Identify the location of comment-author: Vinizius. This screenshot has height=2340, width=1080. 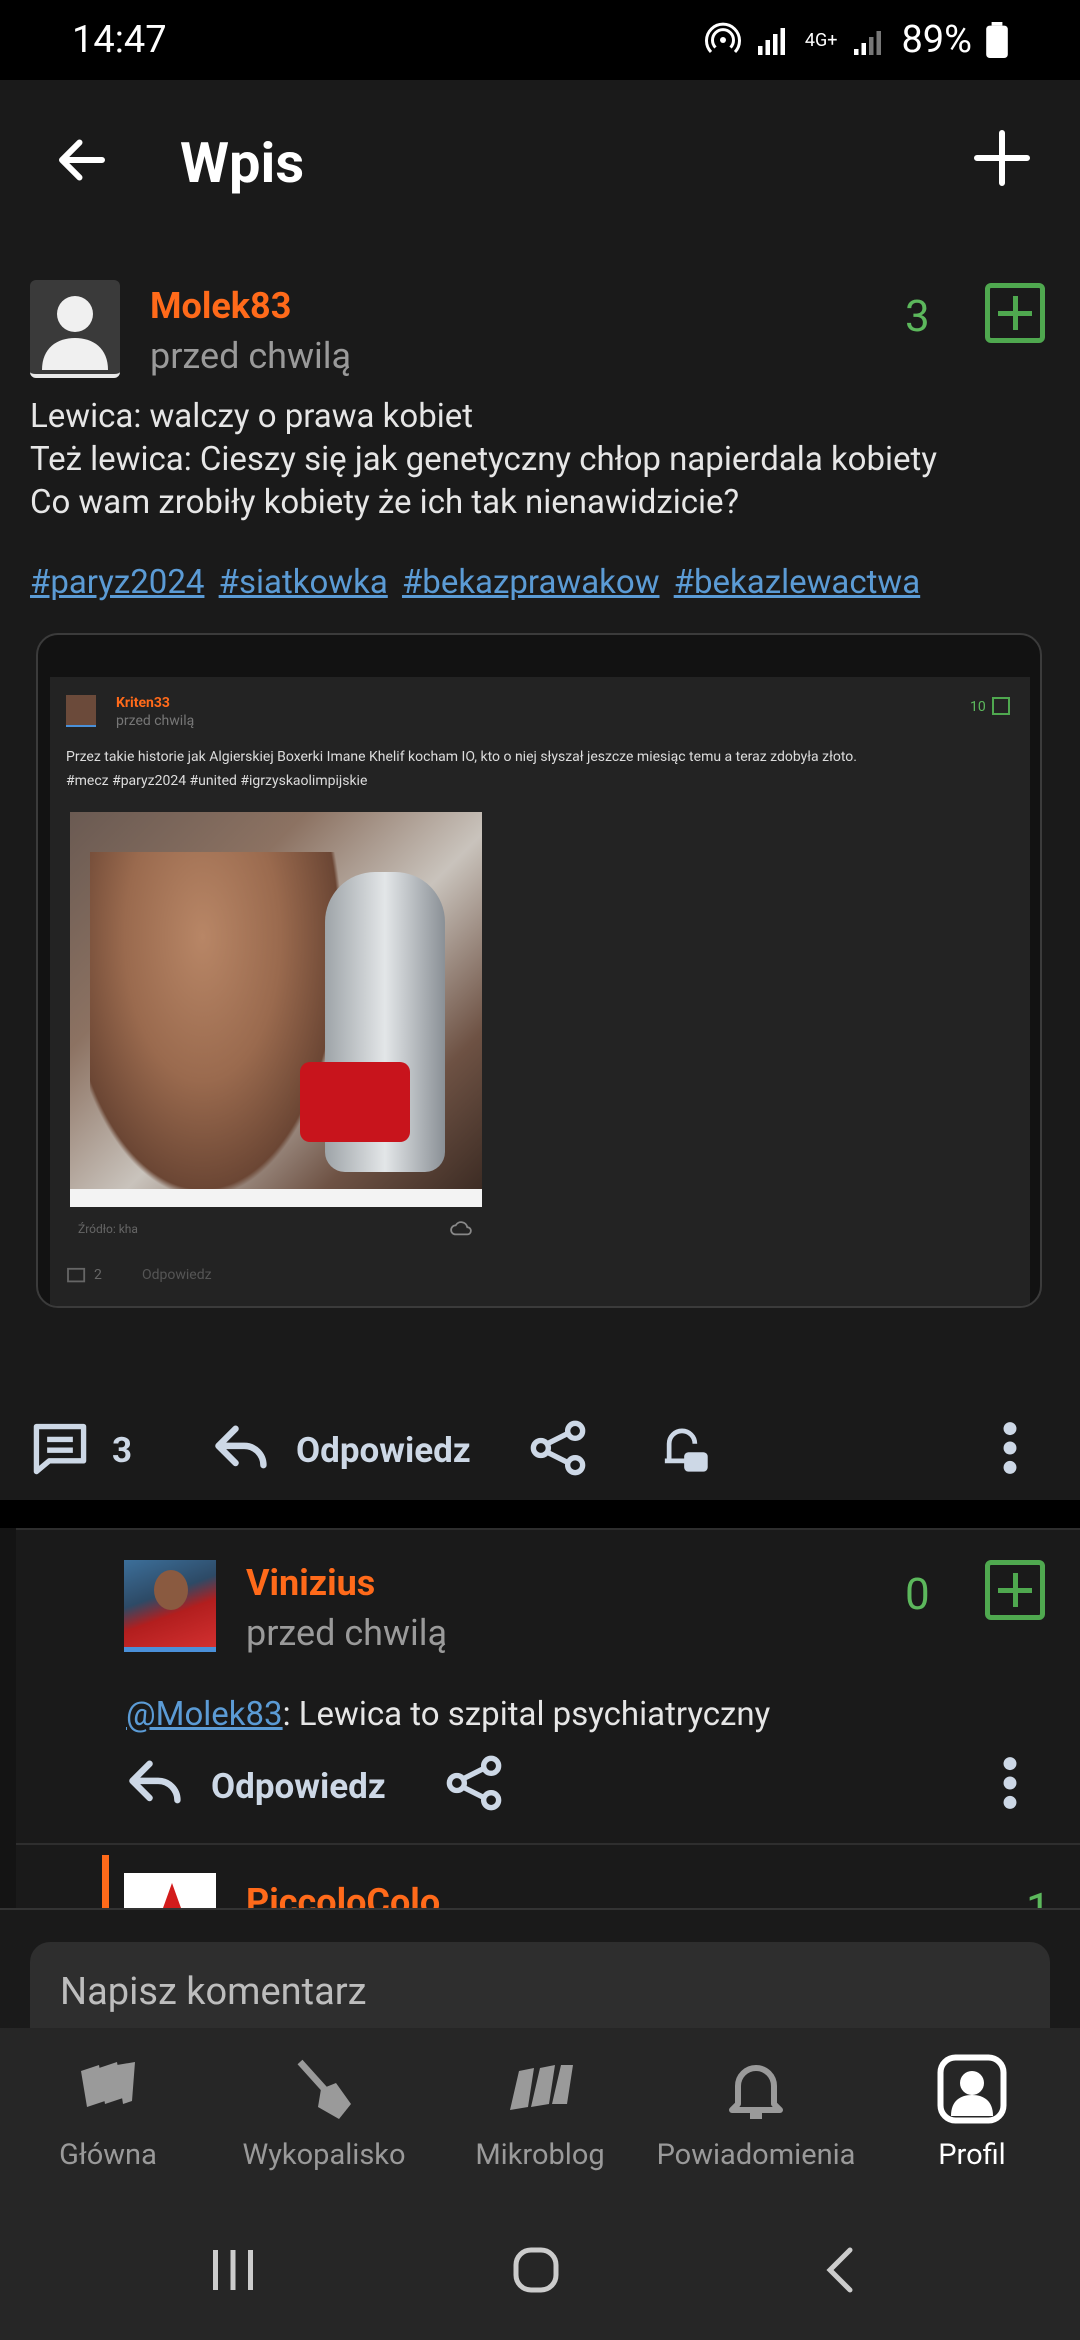
(310, 1583).